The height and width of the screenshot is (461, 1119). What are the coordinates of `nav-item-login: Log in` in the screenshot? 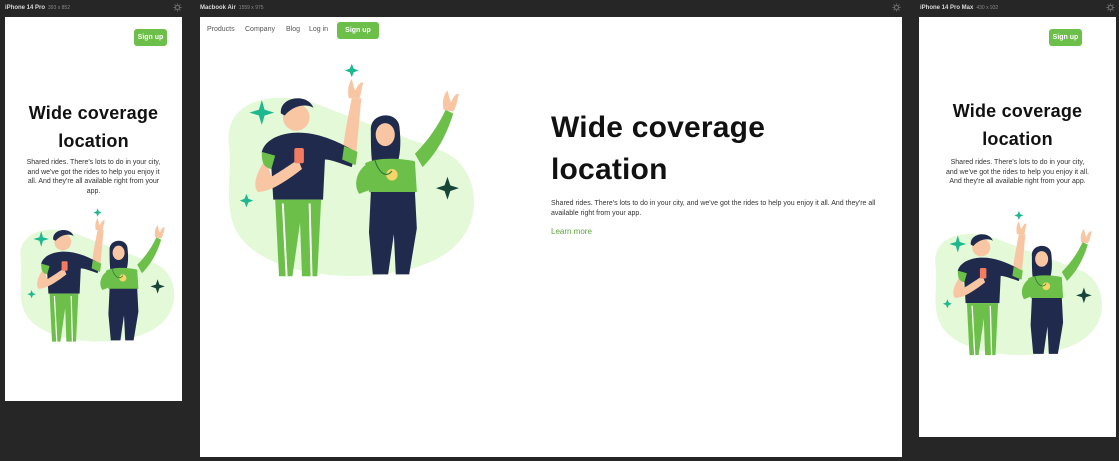 It's located at (318, 29).